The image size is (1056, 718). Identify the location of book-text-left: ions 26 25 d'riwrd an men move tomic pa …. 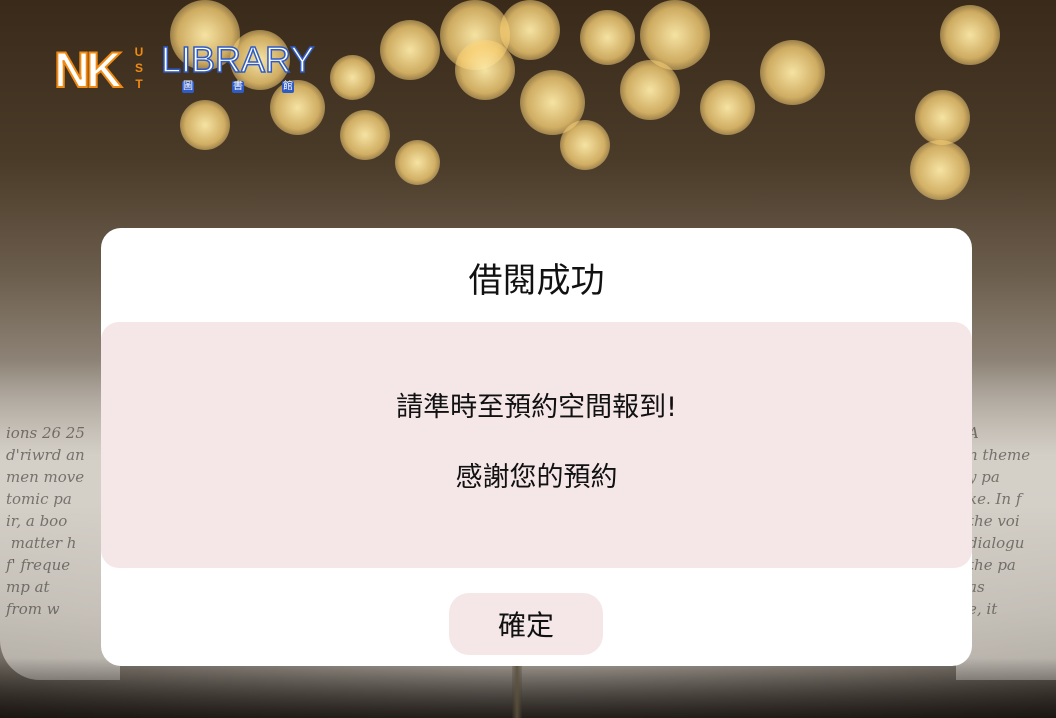
(45, 521).